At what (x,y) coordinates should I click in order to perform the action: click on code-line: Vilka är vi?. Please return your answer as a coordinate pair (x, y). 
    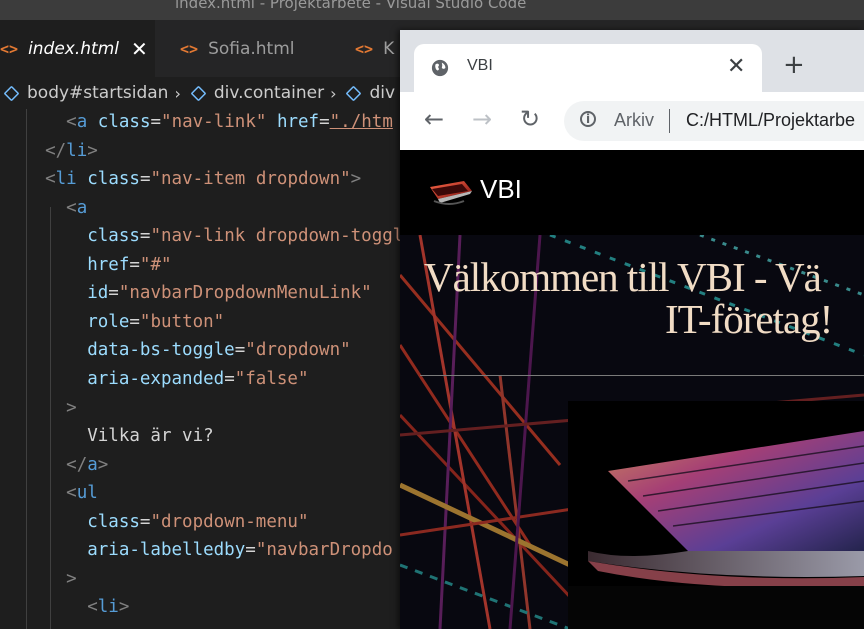
    Looking at the image, I should click on (118, 436).